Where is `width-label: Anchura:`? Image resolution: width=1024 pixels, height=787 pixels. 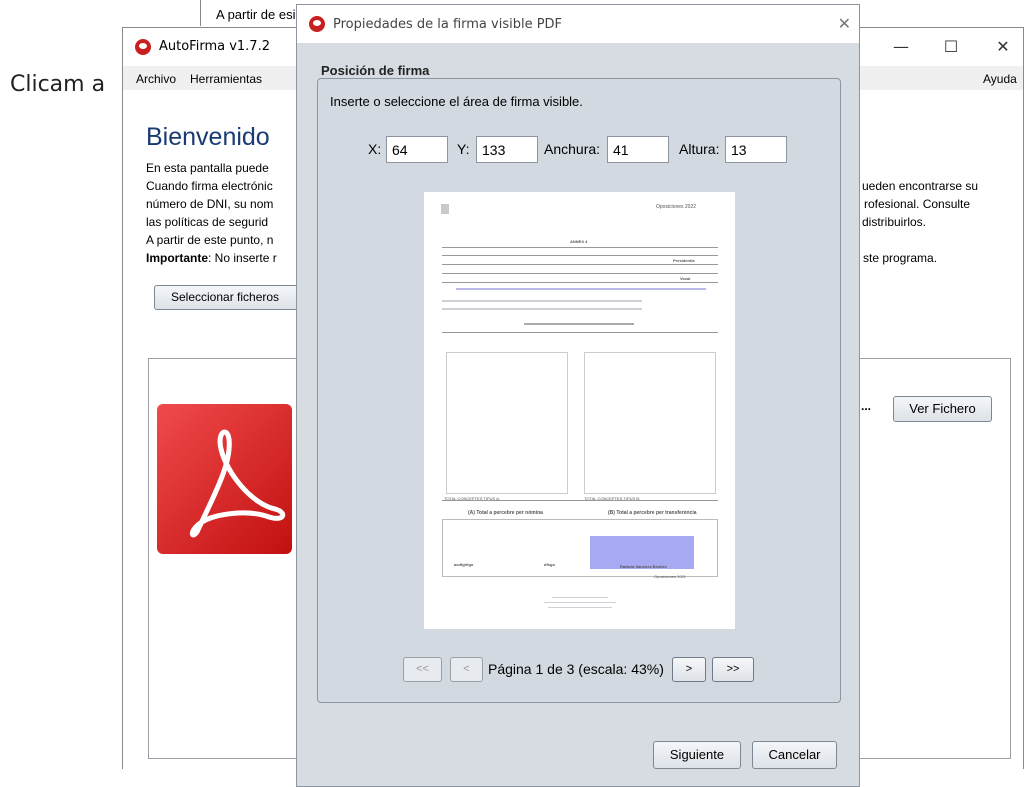 width-label: Anchura: is located at coordinates (572, 149).